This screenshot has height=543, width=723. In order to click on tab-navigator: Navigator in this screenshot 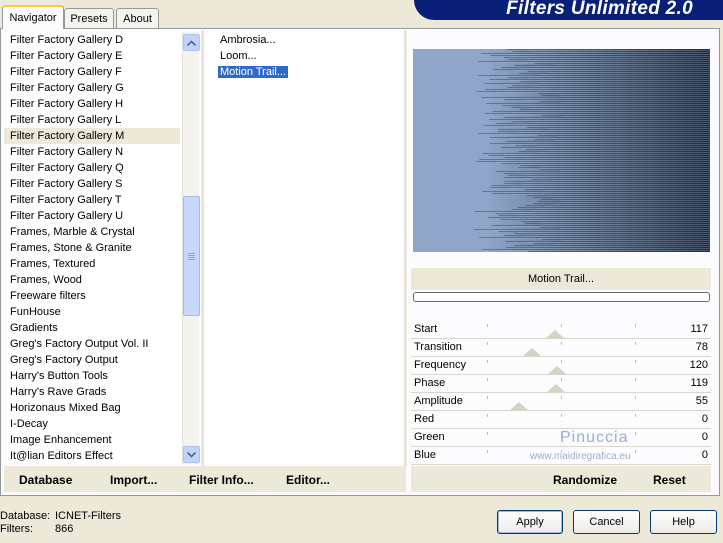, I will do `click(33, 17)`.